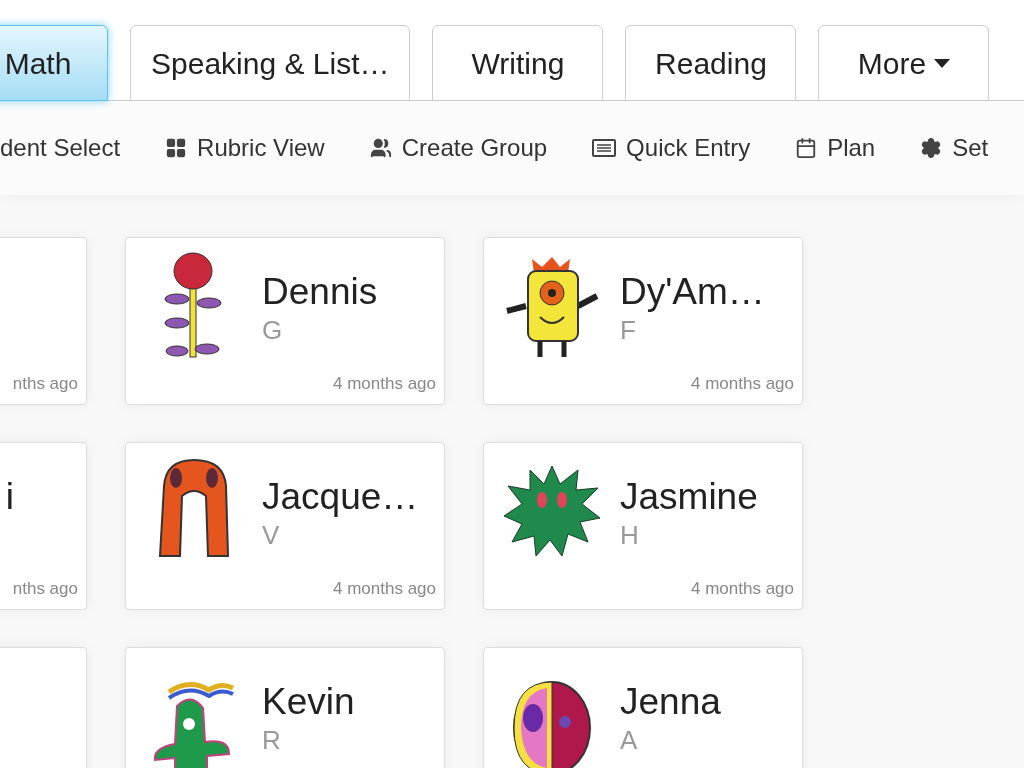 The image size is (1024, 768). What do you see at coordinates (60, 148) in the screenshot?
I see `toolbar-button: dent Select` at bounding box center [60, 148].